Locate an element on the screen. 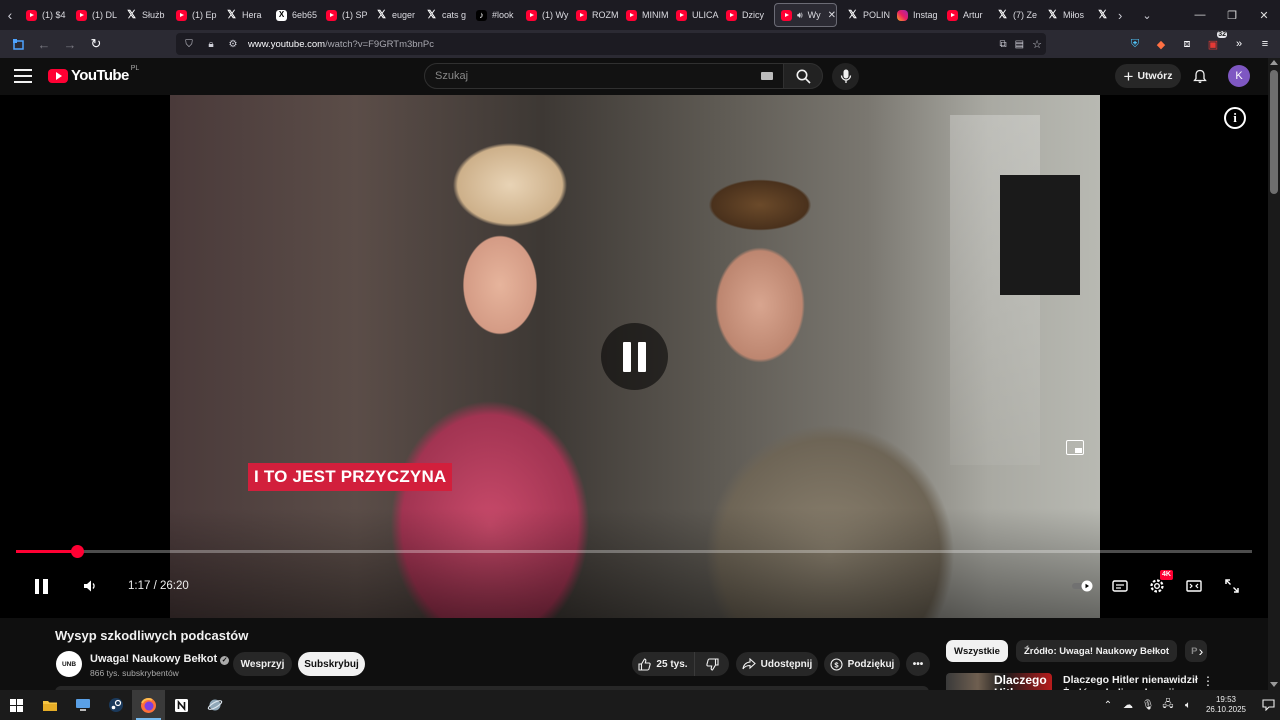 Image resolution: width=1280 pixels, height=720 pixels. tracking-shield-icon: ⛉ is located at coordinates (189, 44).